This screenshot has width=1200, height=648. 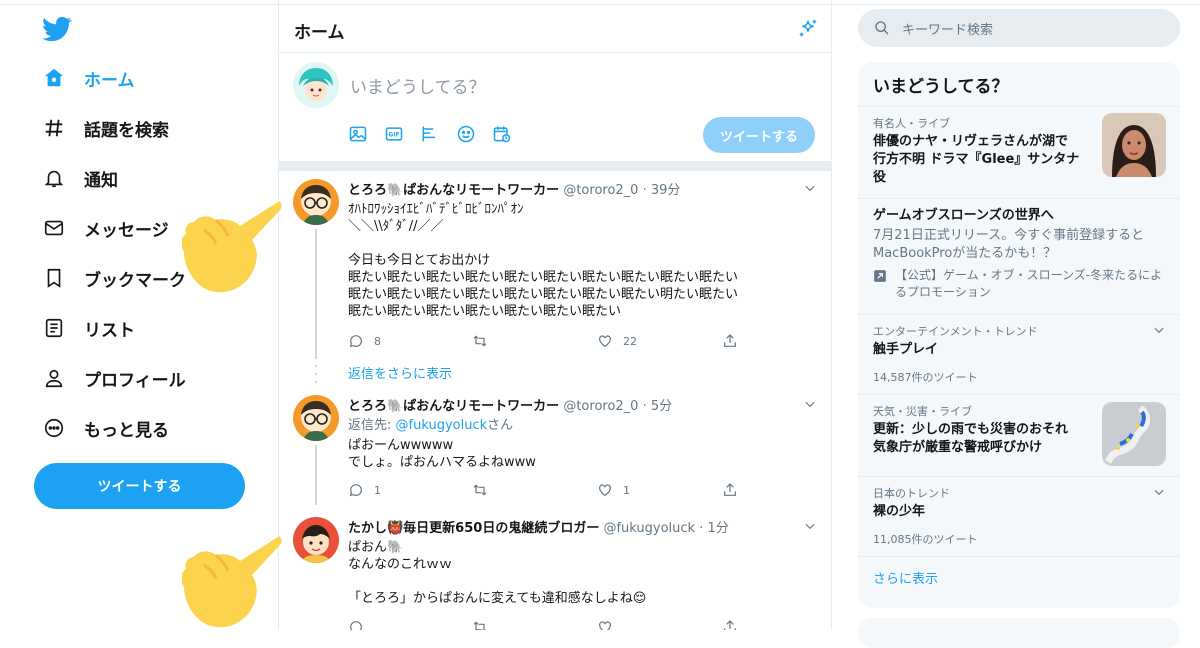 What do you see at coordinates (882, 28) in the screenshot?
I see `search-icon` at bounding box center [882, 28].